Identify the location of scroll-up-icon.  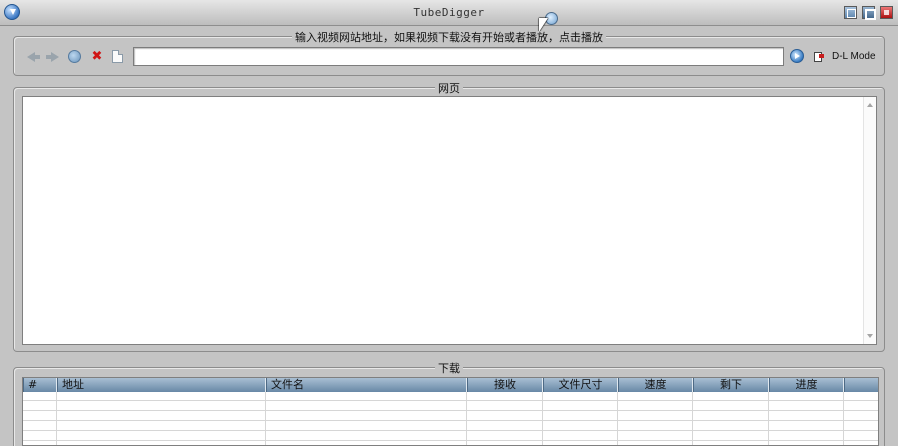
(870, 105).